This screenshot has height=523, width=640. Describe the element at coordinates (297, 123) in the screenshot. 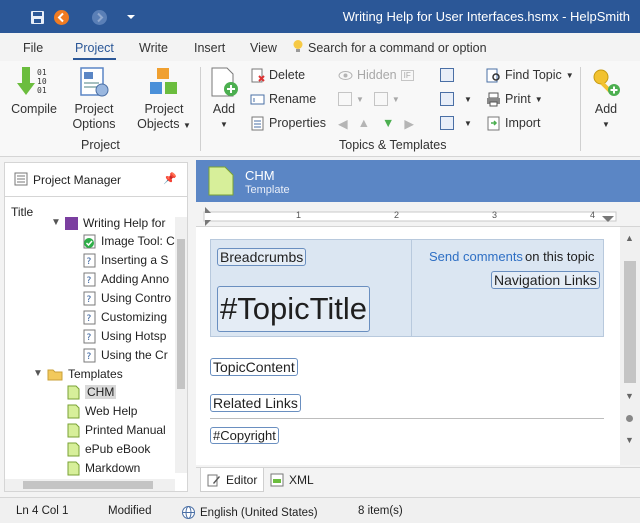

I see `properties-label: Properties` at that location.